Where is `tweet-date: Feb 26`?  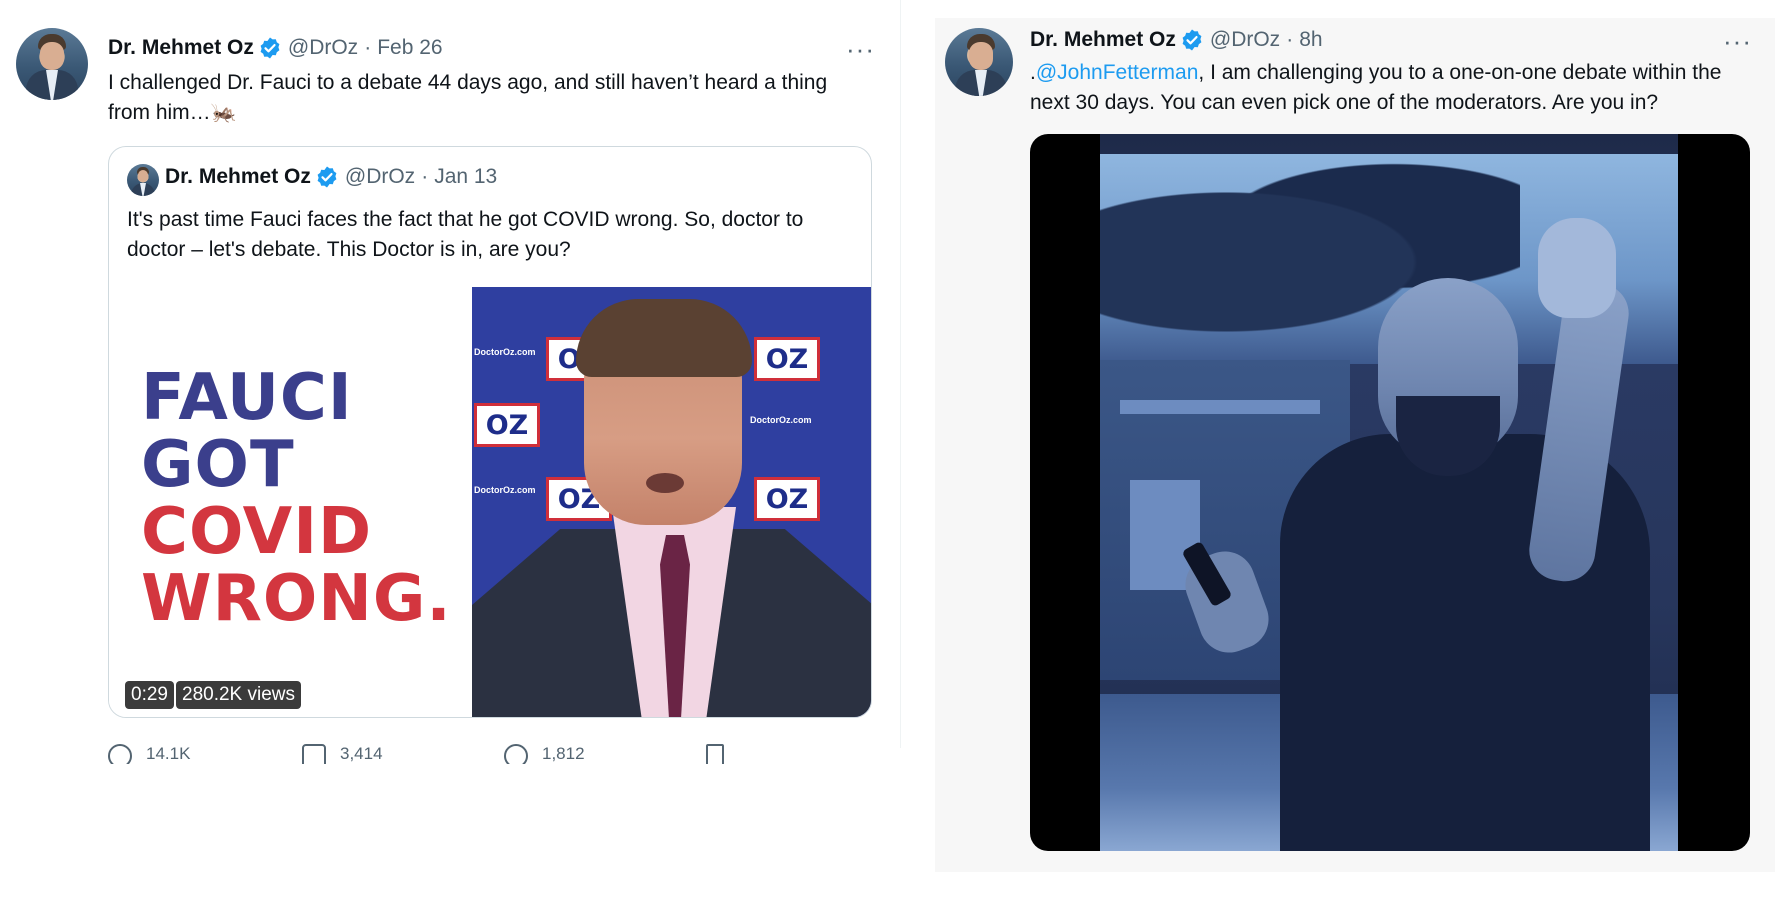 tweet-date: Feb 26 is located at coordinates (409, 48).